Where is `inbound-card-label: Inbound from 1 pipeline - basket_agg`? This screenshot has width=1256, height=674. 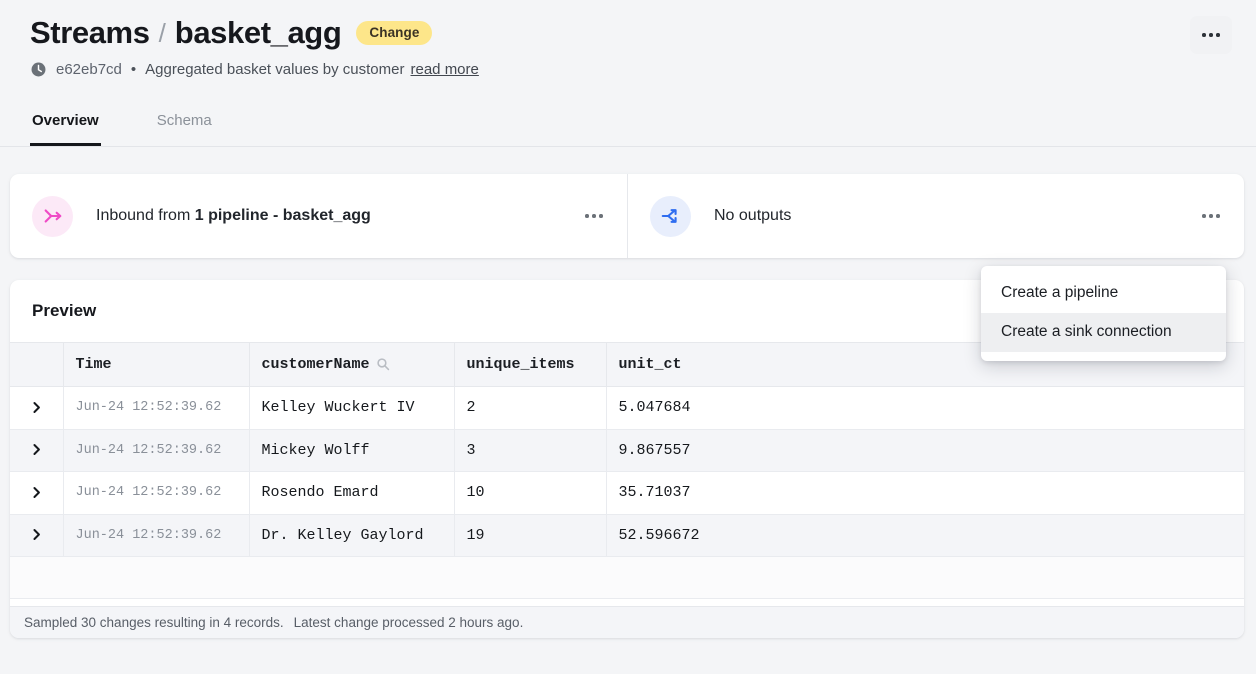 inbound-card-label: Inbound from 1 pipeline - basket_agg is located at coordinates (338, 216).